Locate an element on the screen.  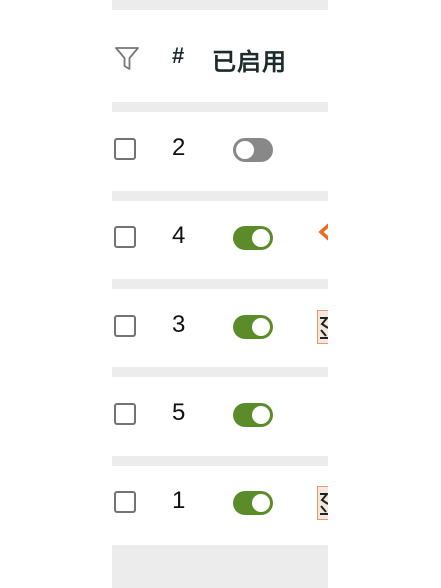
row-number: 2 is located at coordinates (179, 147).